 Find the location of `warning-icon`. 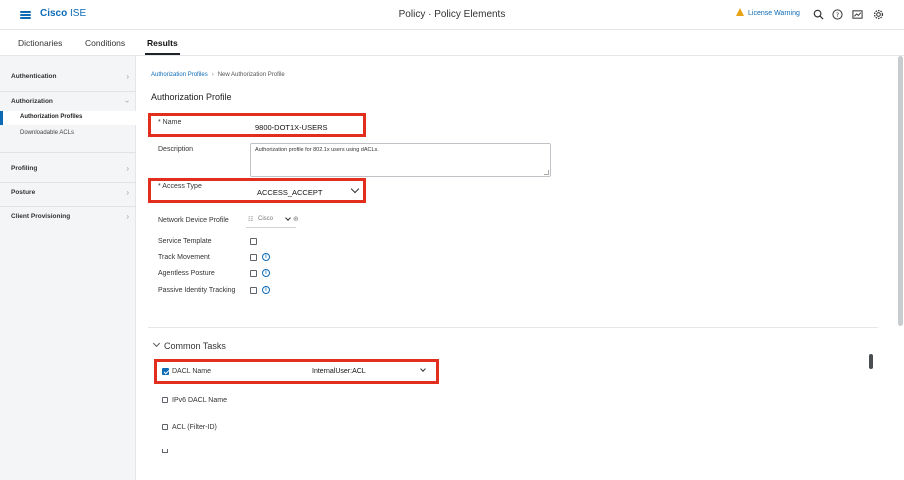

warning-icon is located at coordinates (740, 12).